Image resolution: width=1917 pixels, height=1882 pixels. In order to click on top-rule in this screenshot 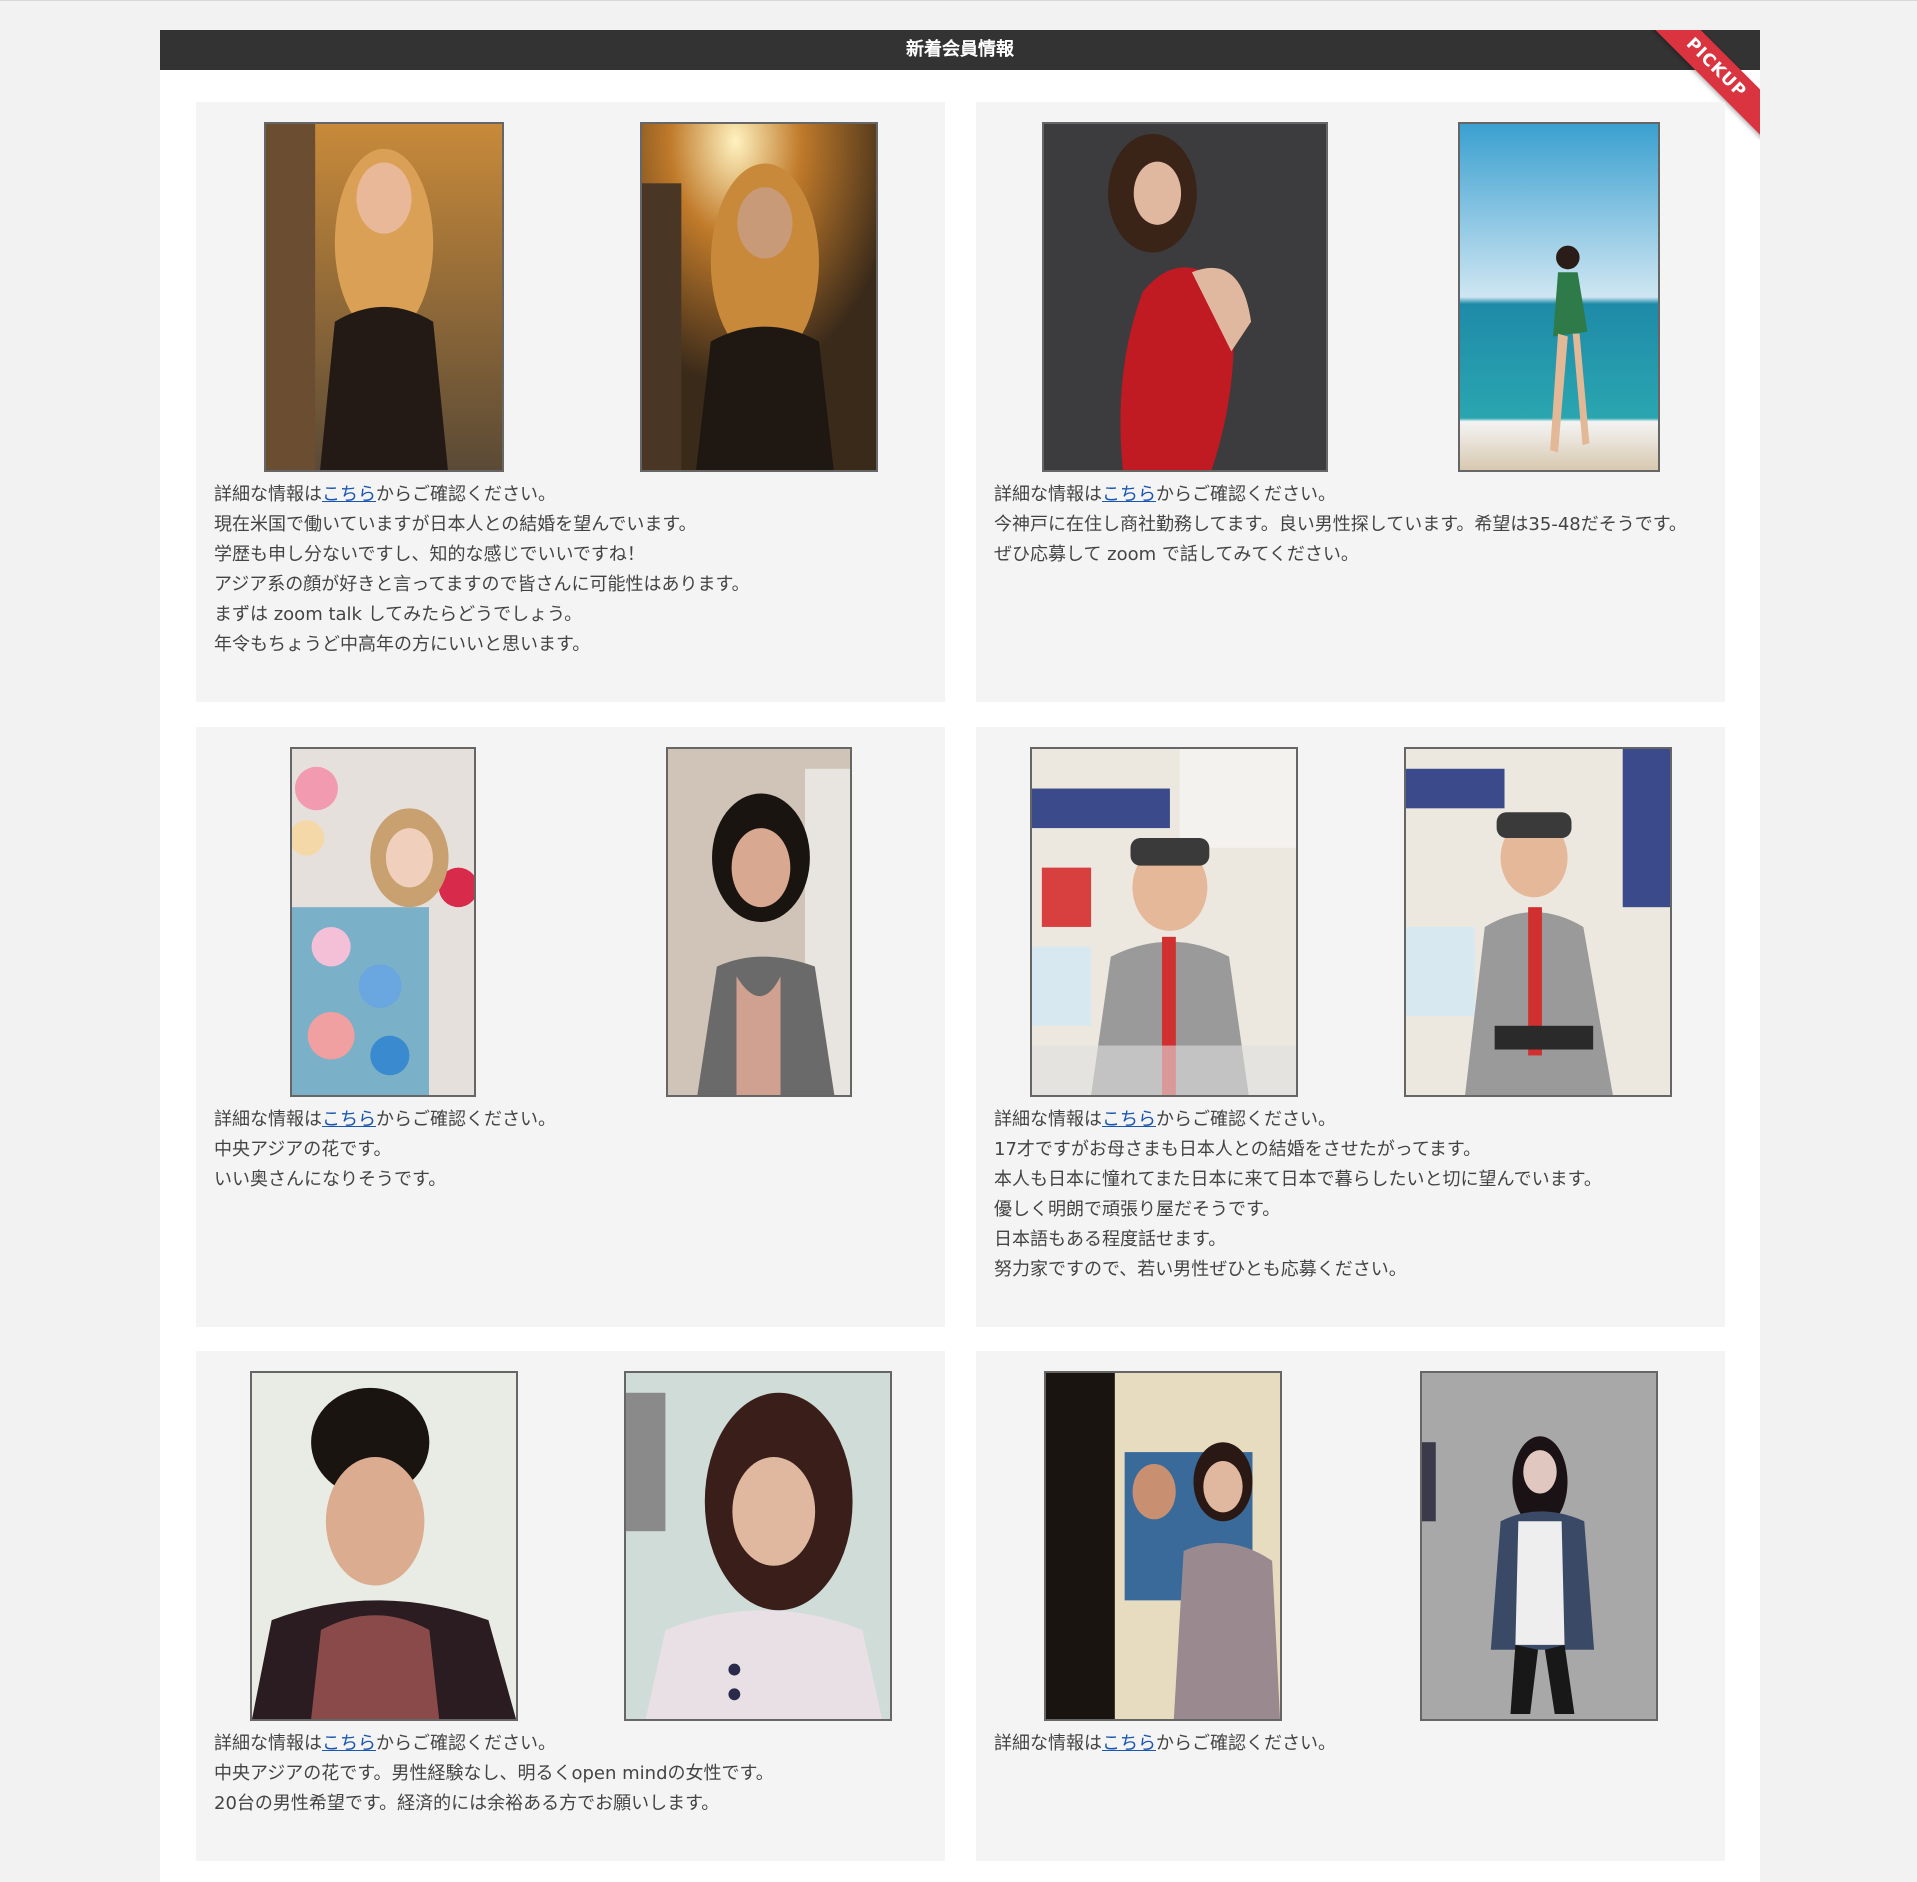, I will do `click(958, 0)`.